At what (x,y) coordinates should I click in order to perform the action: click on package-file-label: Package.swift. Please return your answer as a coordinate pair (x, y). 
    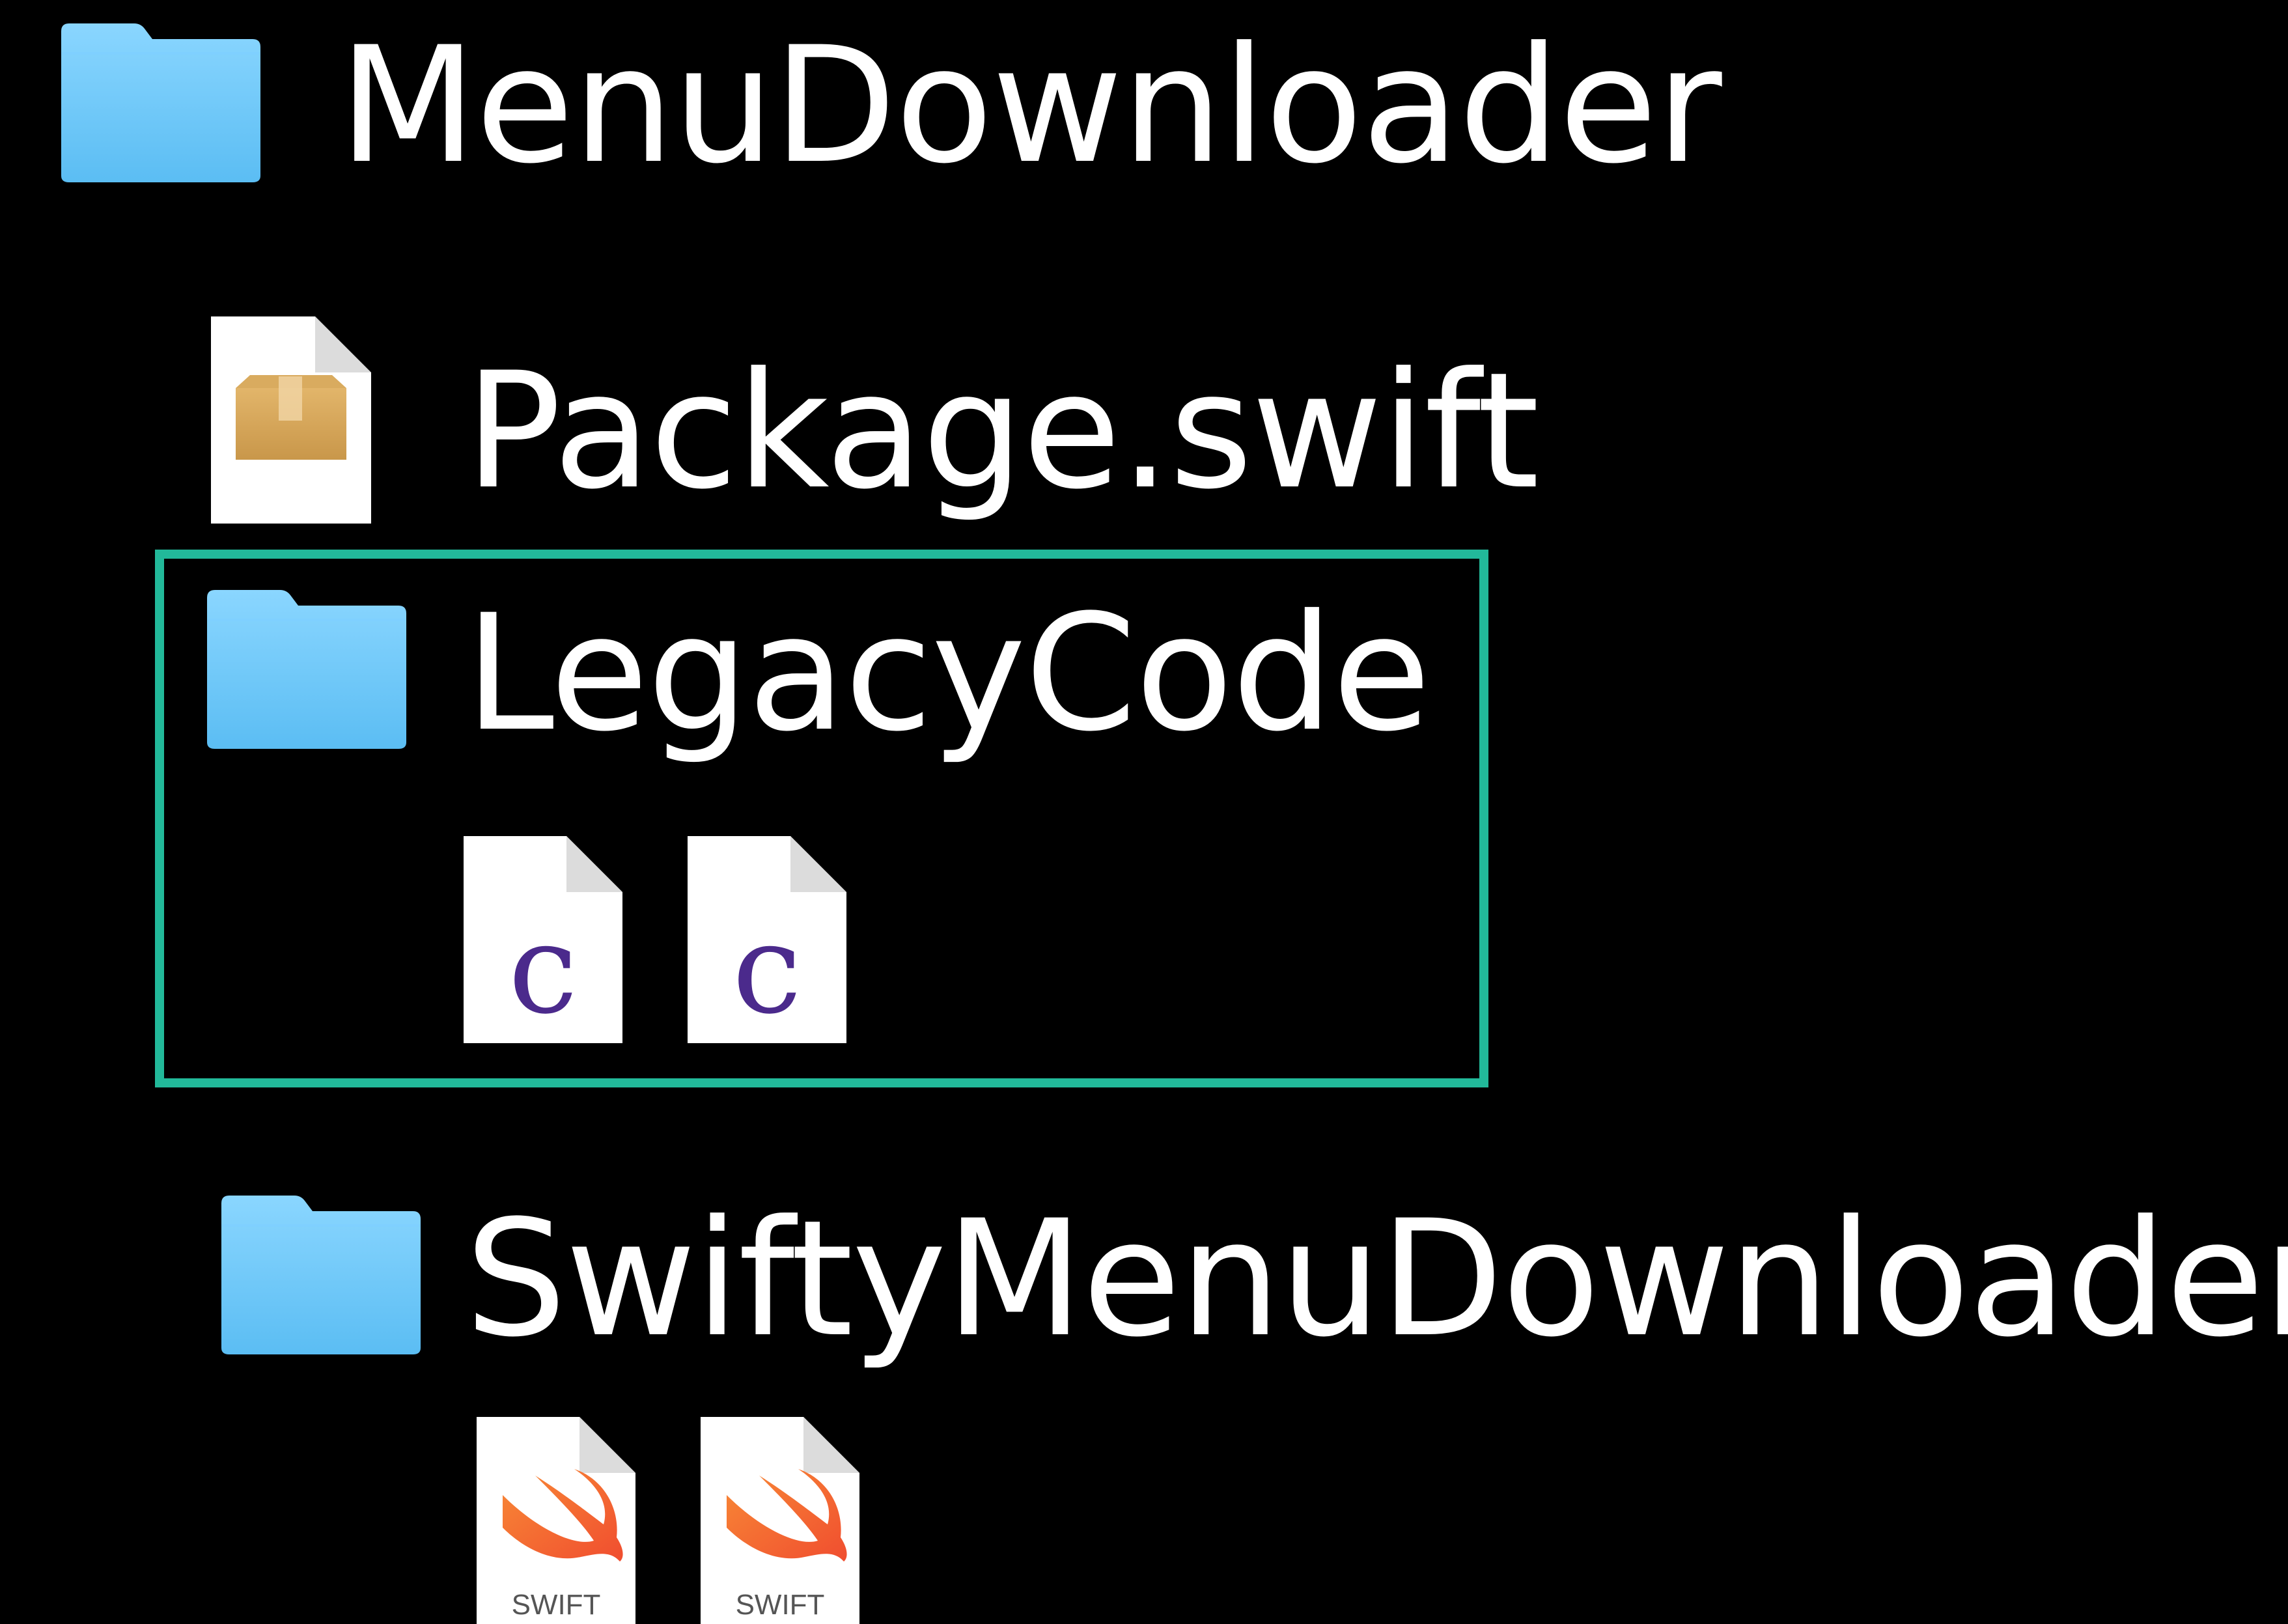
    Looking at the image, I should click on (1002, 432).